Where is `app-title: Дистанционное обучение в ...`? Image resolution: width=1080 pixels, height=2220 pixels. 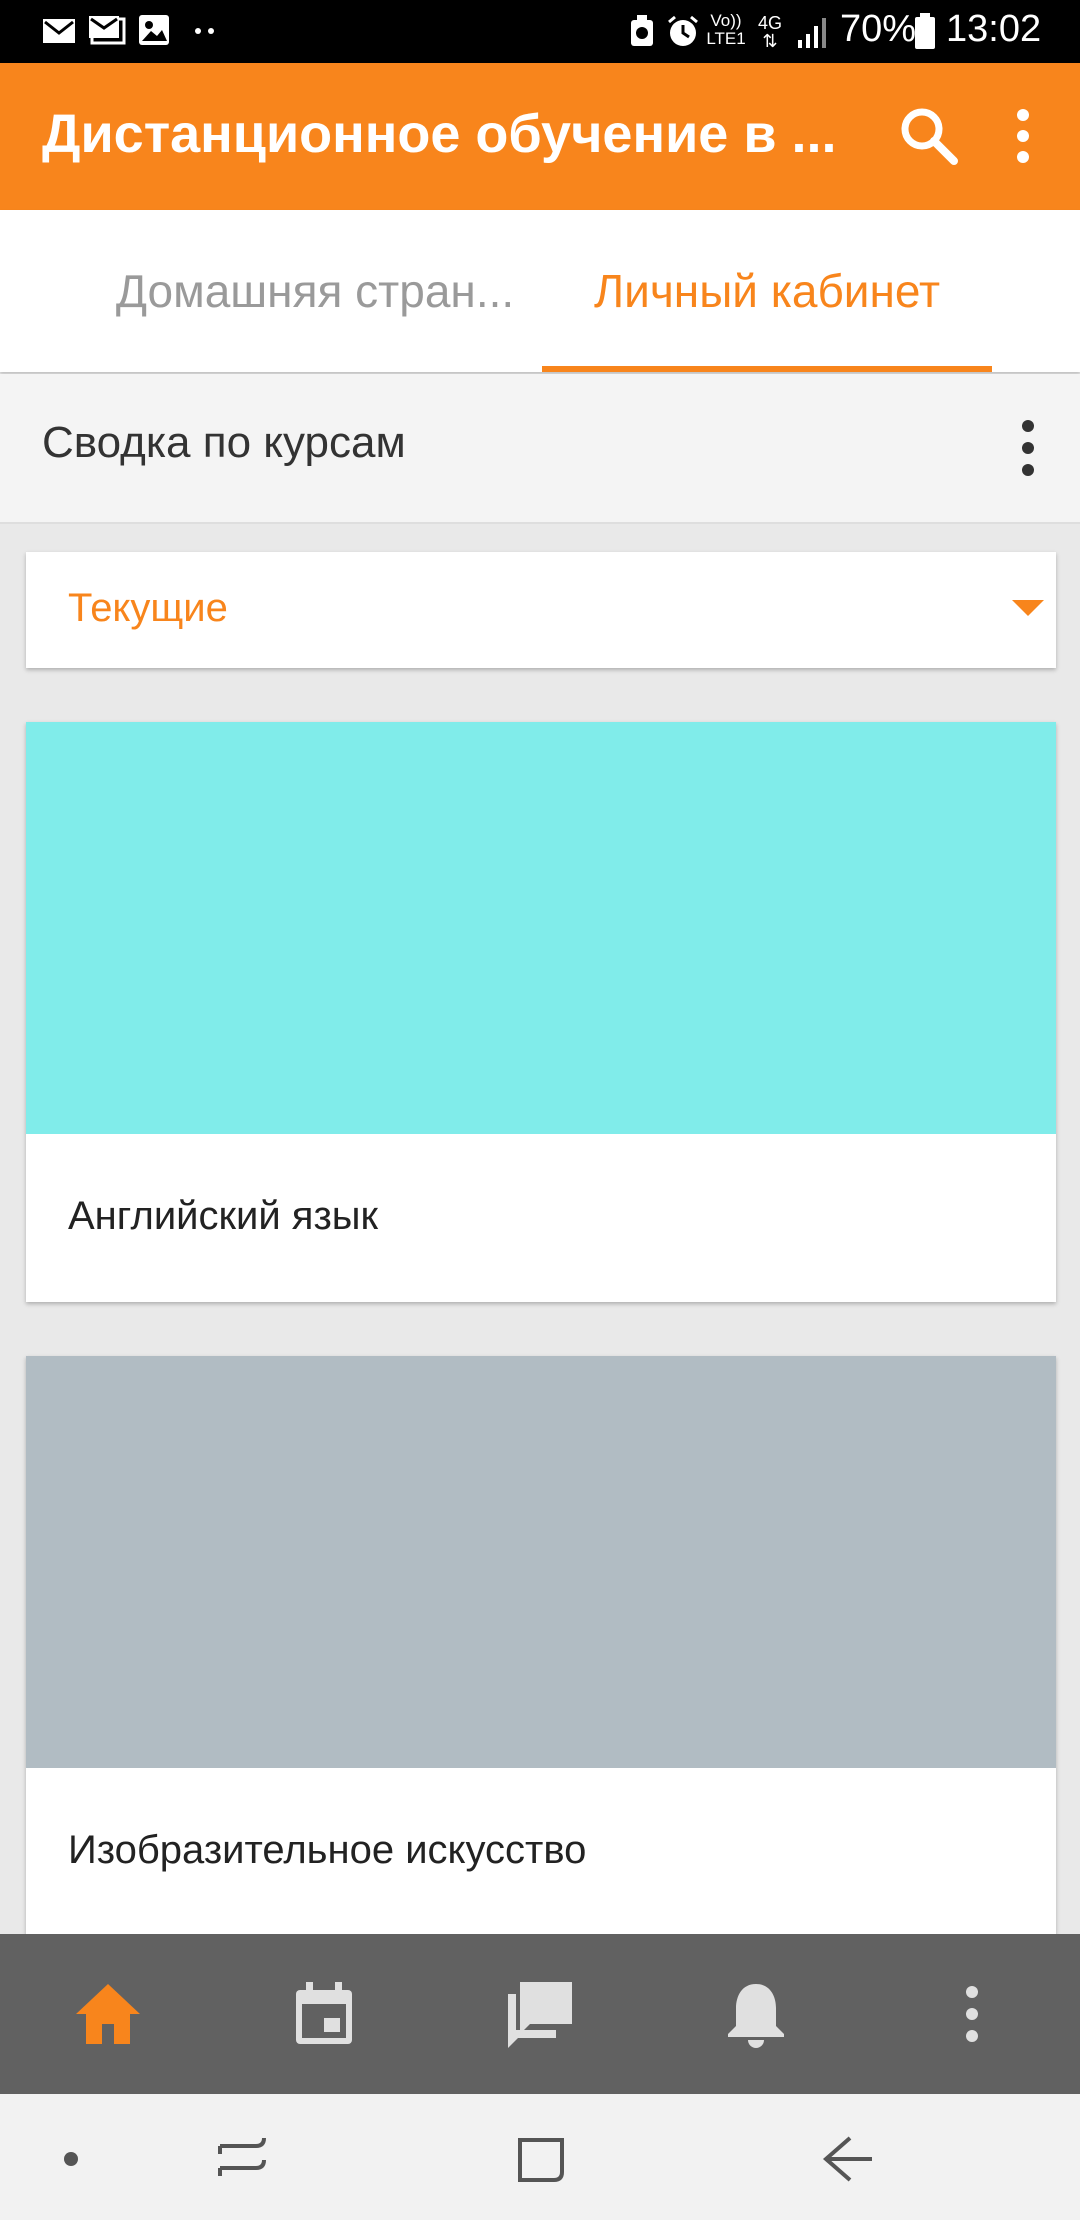 app-title: Дистанционное обучение в ... is located at coordinates (439, 134).